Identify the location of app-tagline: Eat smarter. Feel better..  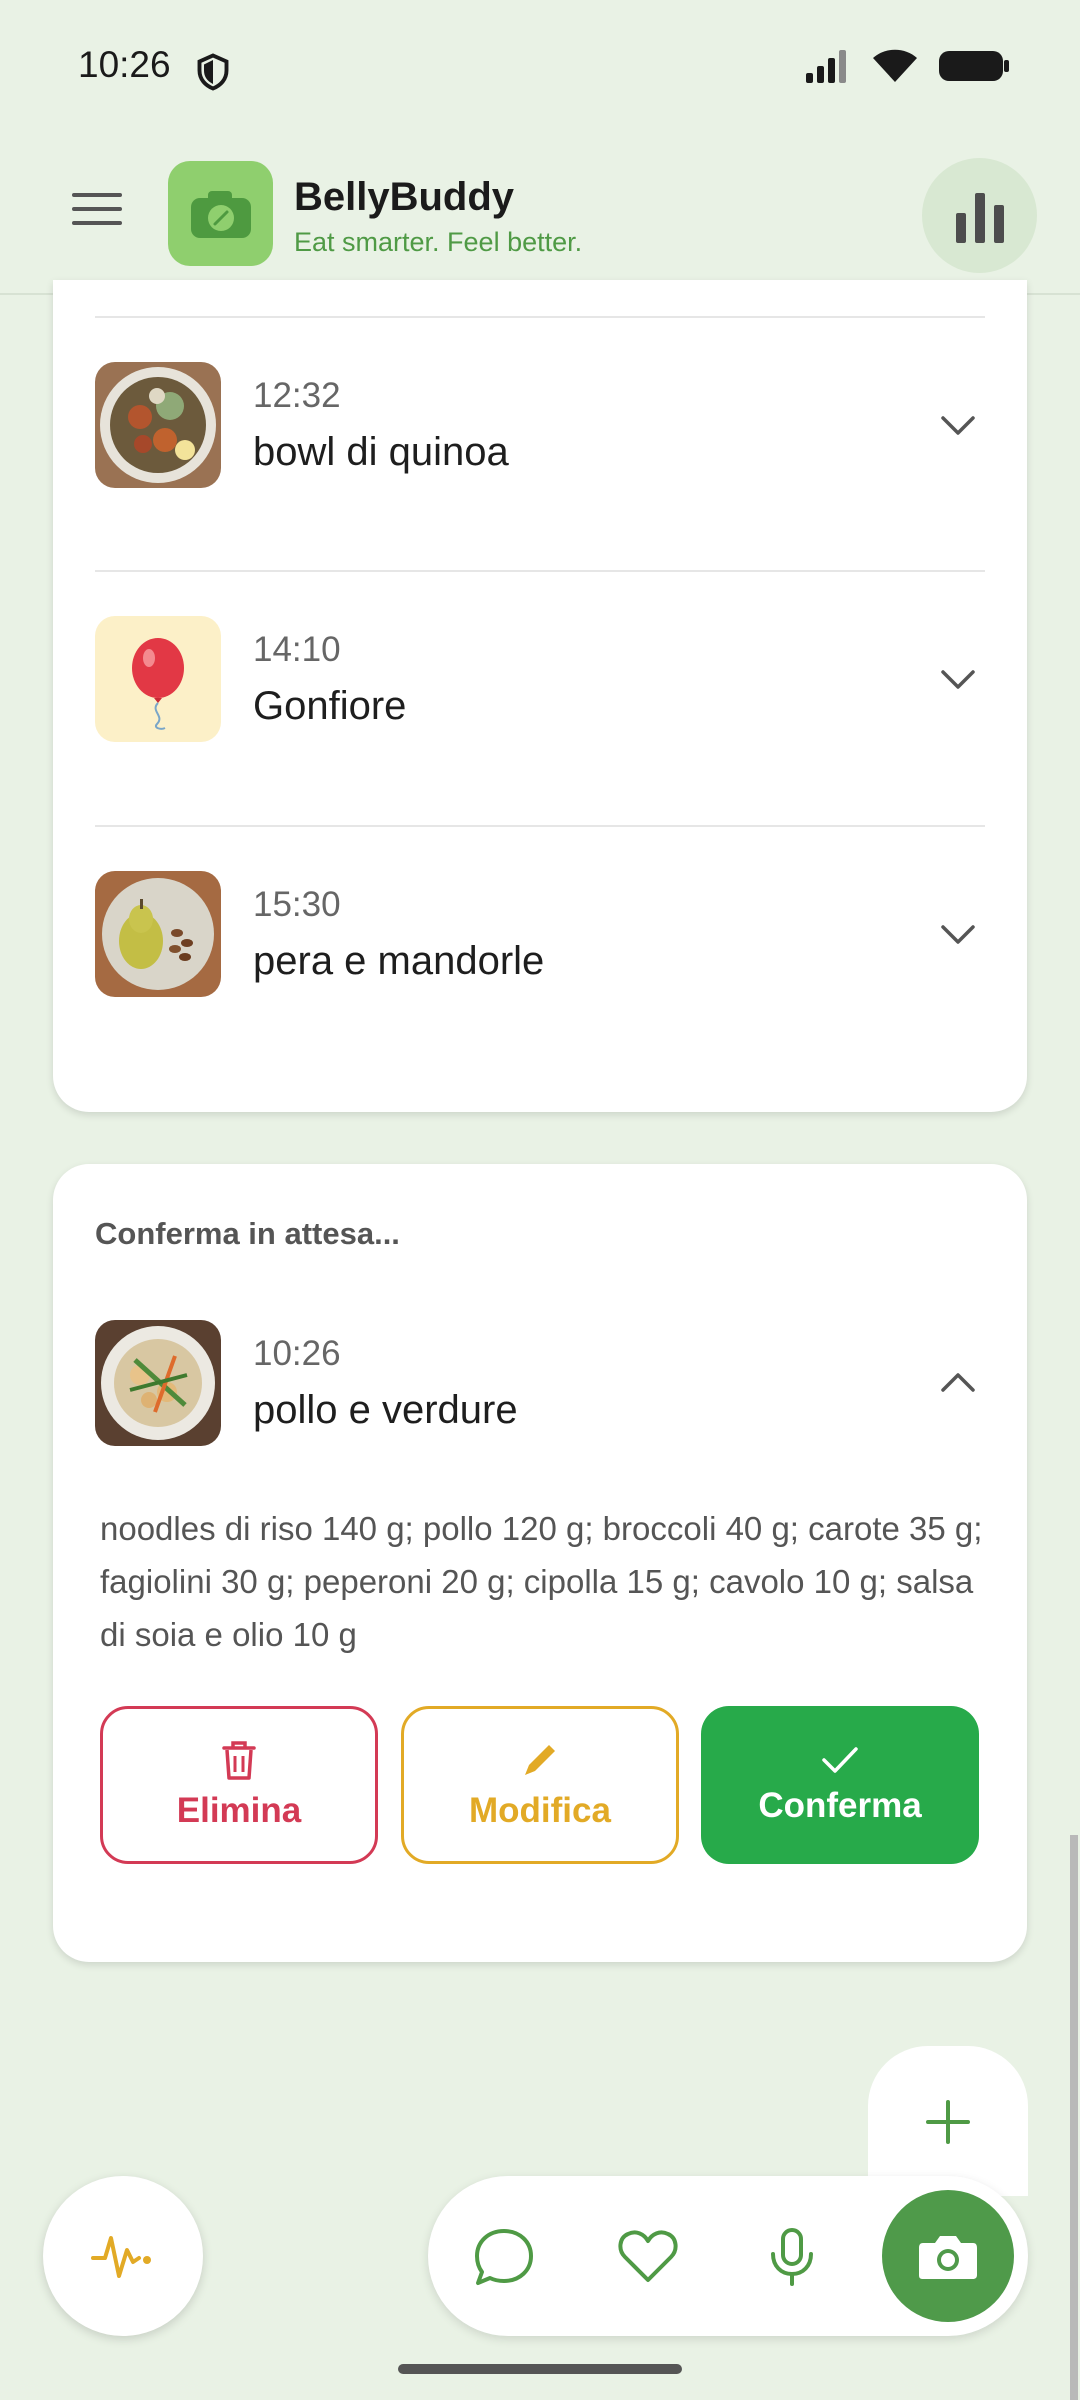
(438, 242).